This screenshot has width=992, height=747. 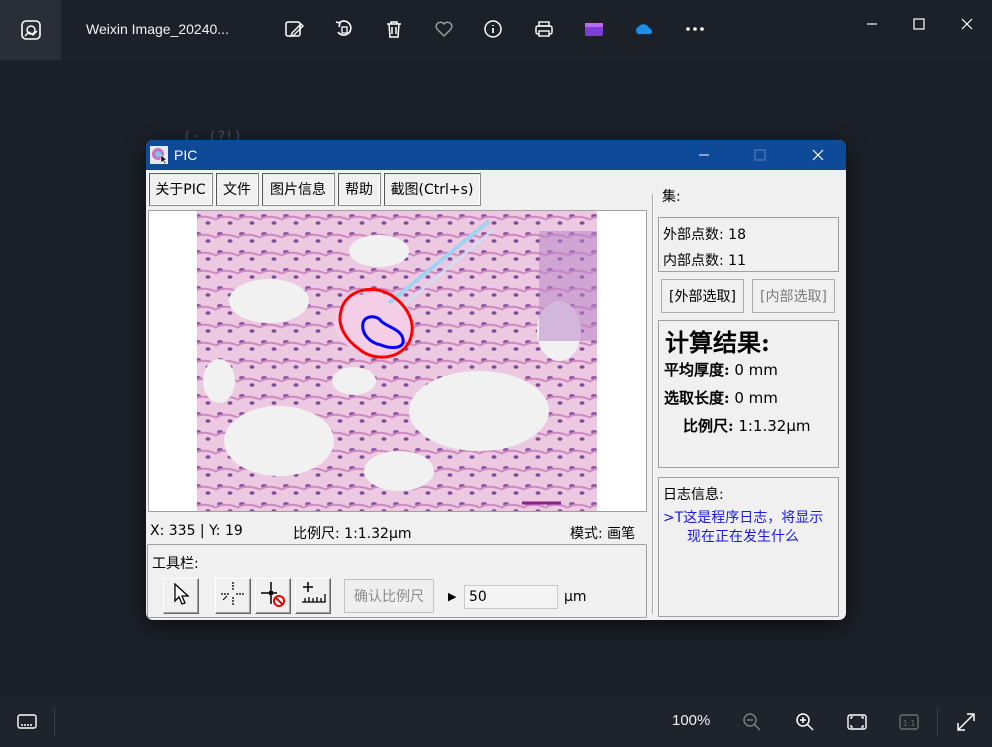 I want to click on filmstrip-icon, so click(x=27, y=722).